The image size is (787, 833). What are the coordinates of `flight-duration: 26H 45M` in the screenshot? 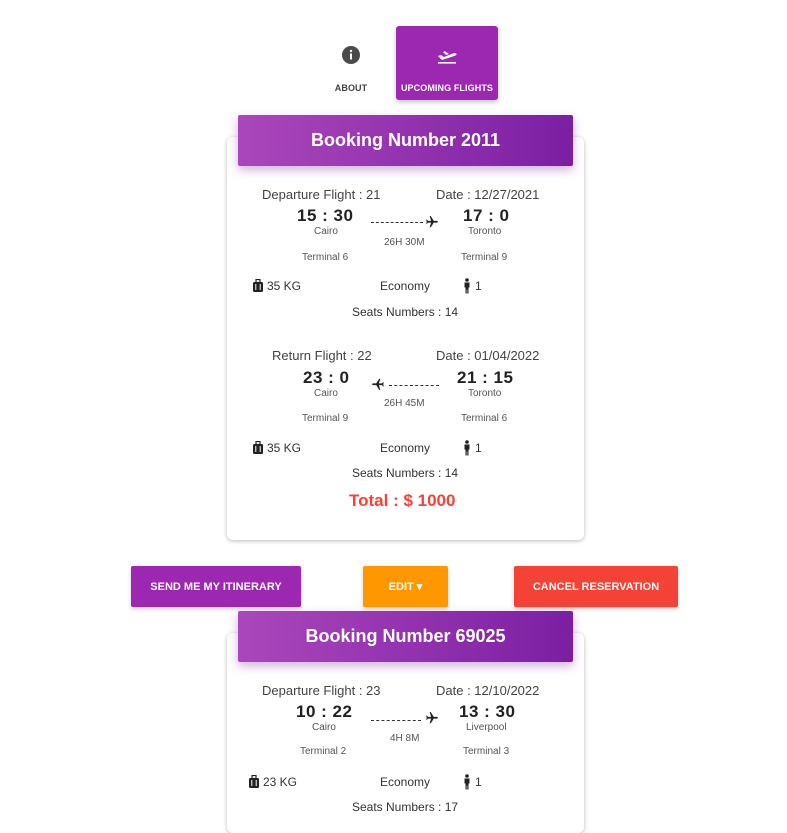 It's located at (404, 403).